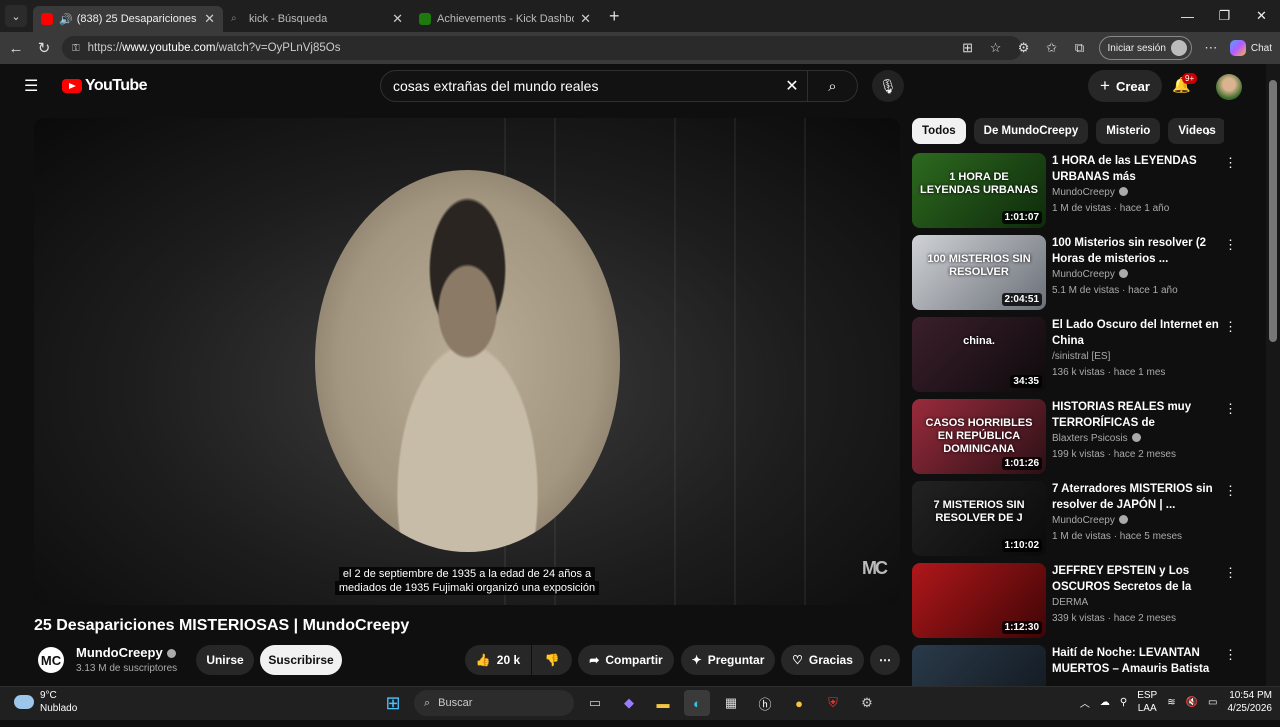 This screenshot has width=1280, height=727. What do you see at coordinates (498, 660) in the screenshot?
I see `like-button: 👍 20 k` at bounding box center [498, 660].